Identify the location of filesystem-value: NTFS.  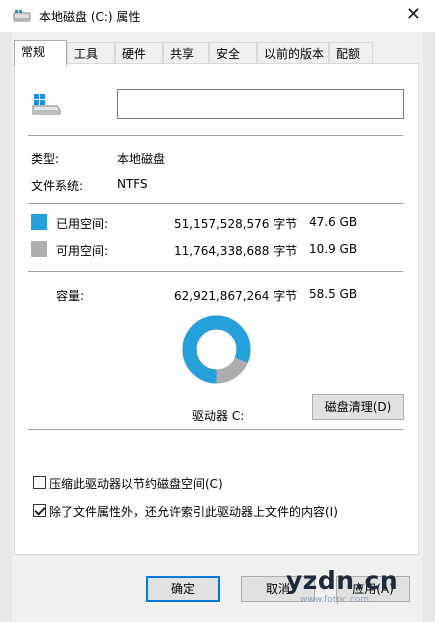
(132, 184).